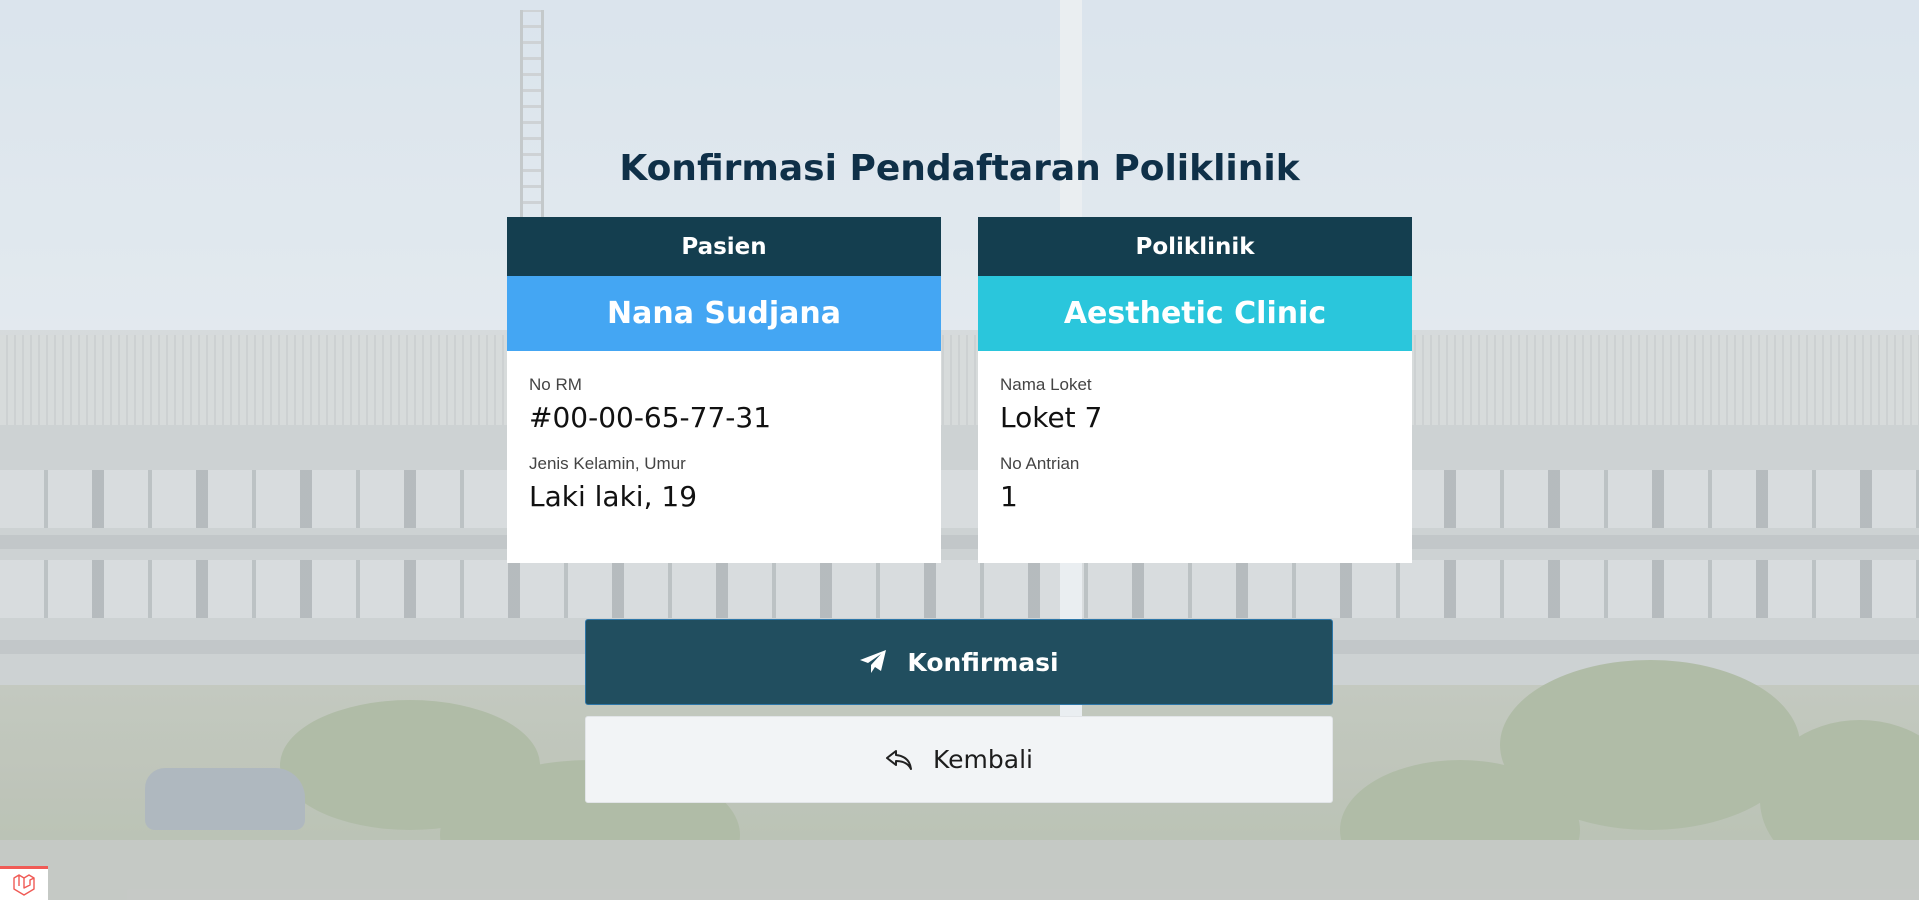  Describe the element at coordinates (607, 463) in the screenshot. I see `field-label: Jenis Kelamin, Umur` at that location.